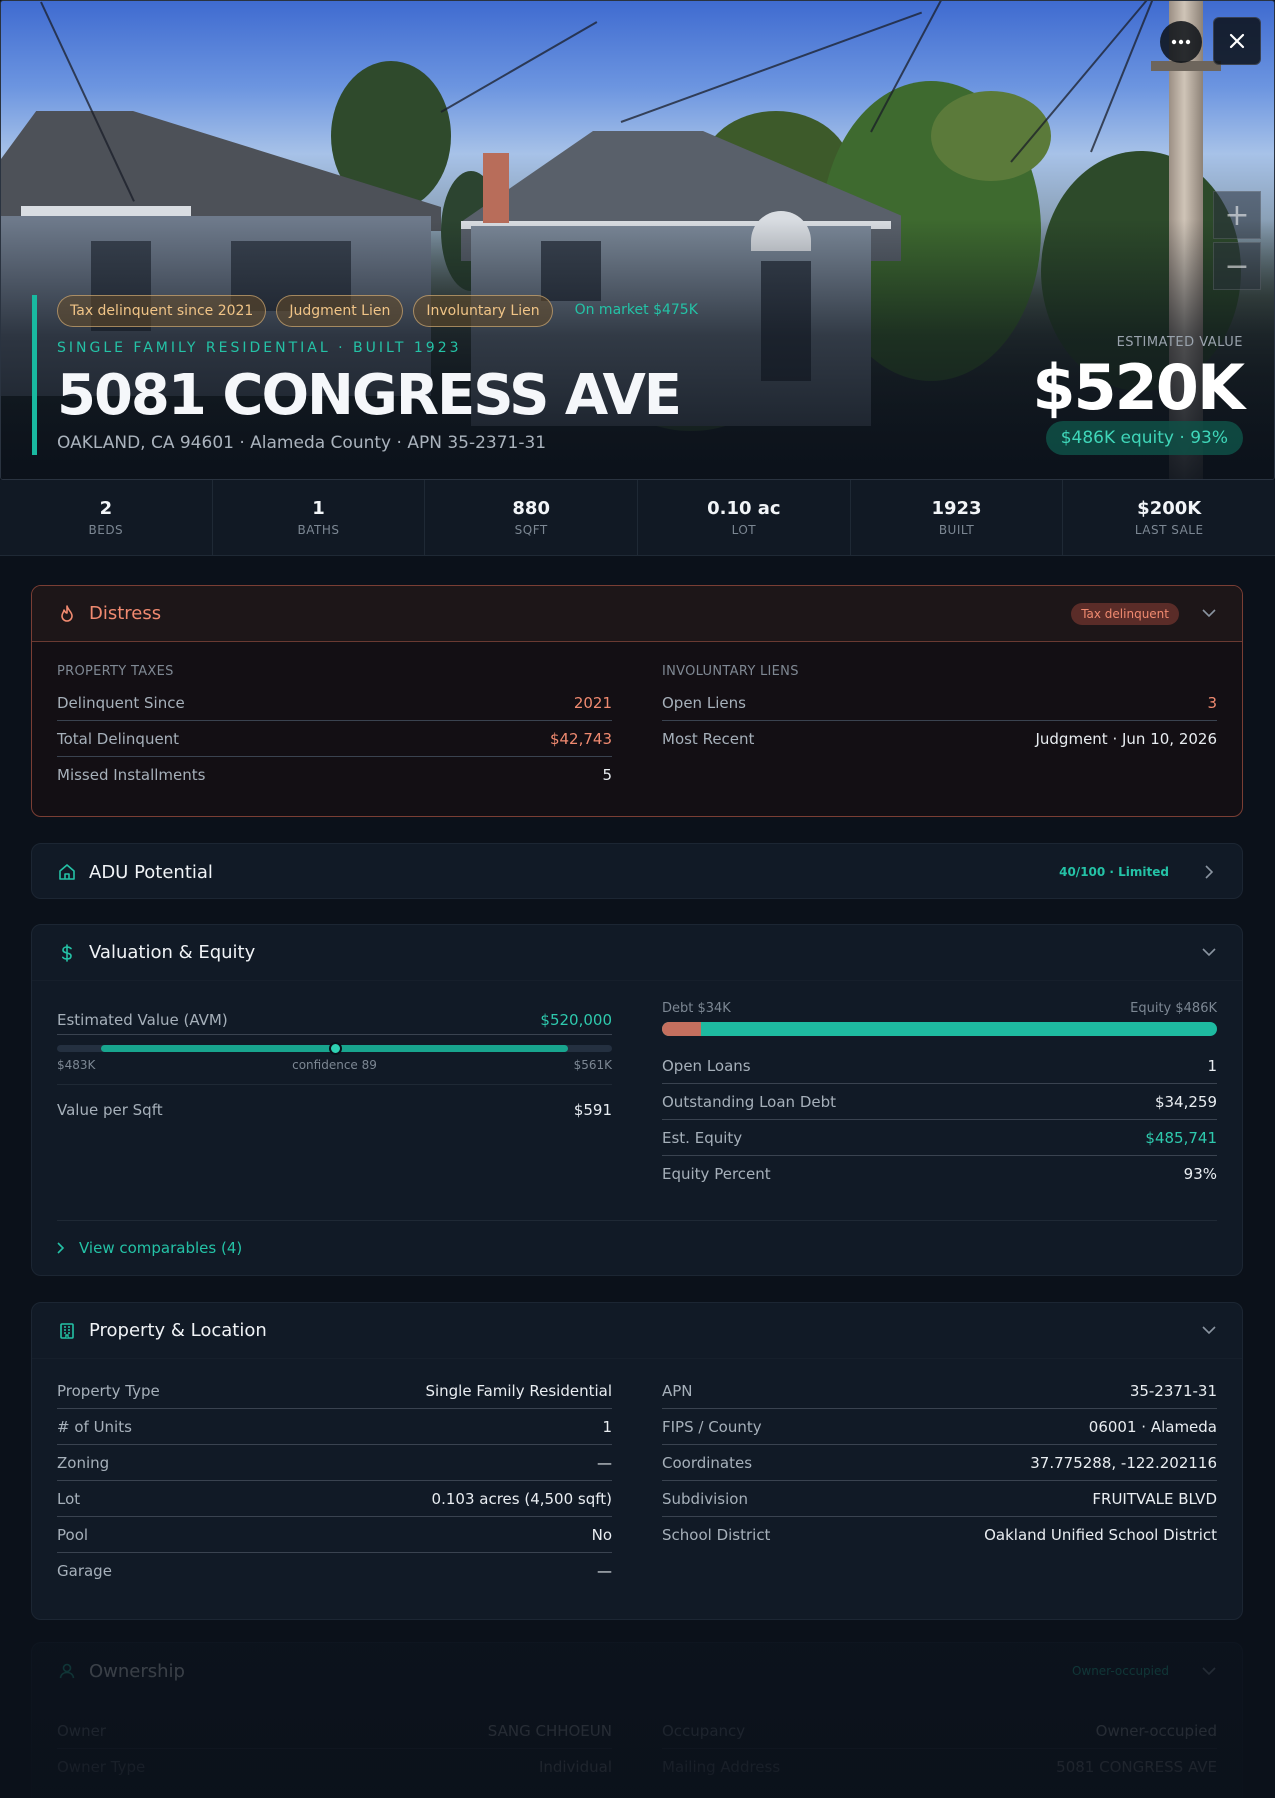  I want to click on detail-row: Zoning —, so click(334, 1463).